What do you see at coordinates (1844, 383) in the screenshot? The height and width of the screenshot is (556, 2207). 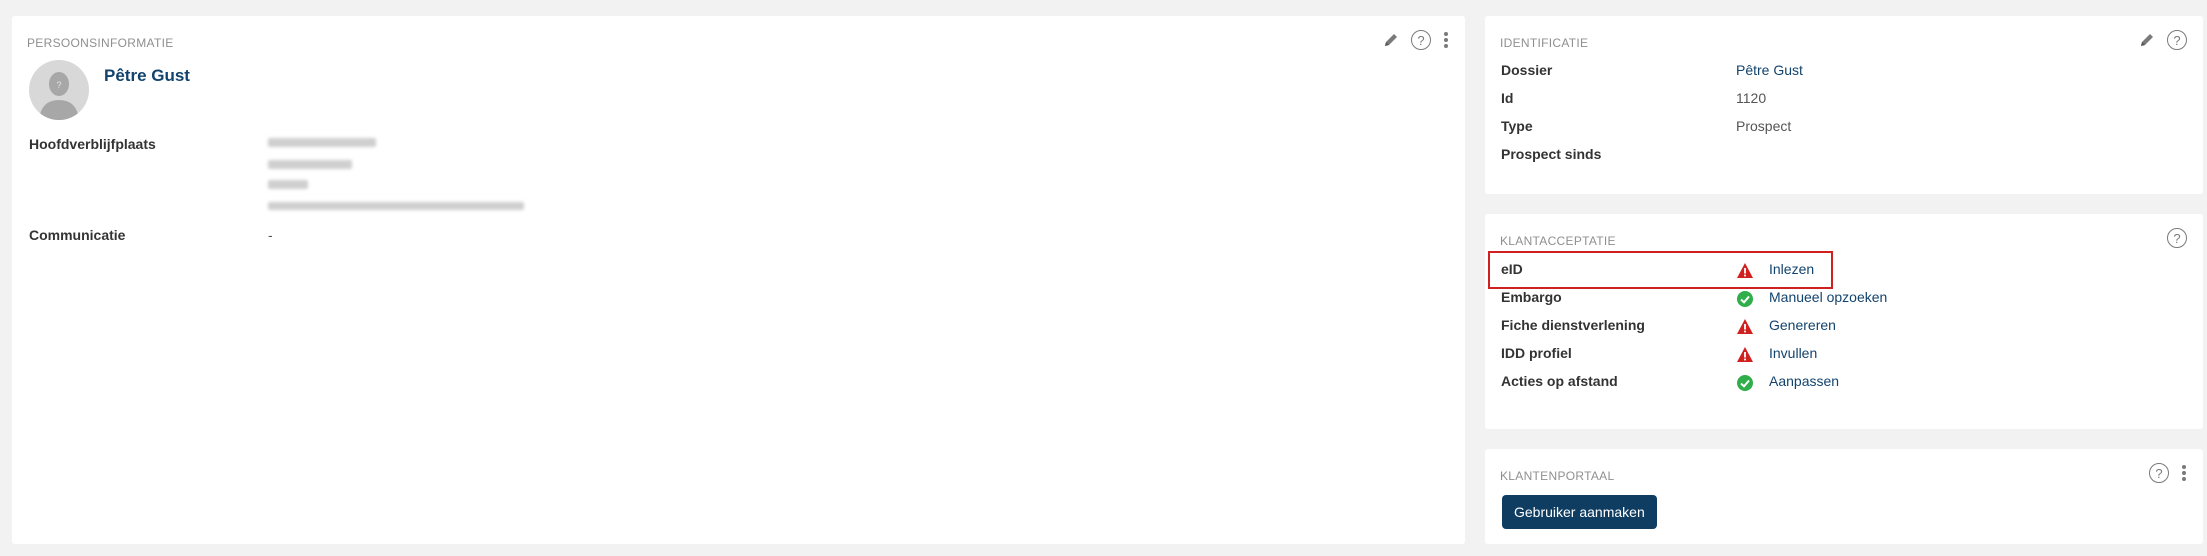 I see `acceptance-row-remote-actions: Acties op afstand Aanpassen` at bounding box center [1844, 383].